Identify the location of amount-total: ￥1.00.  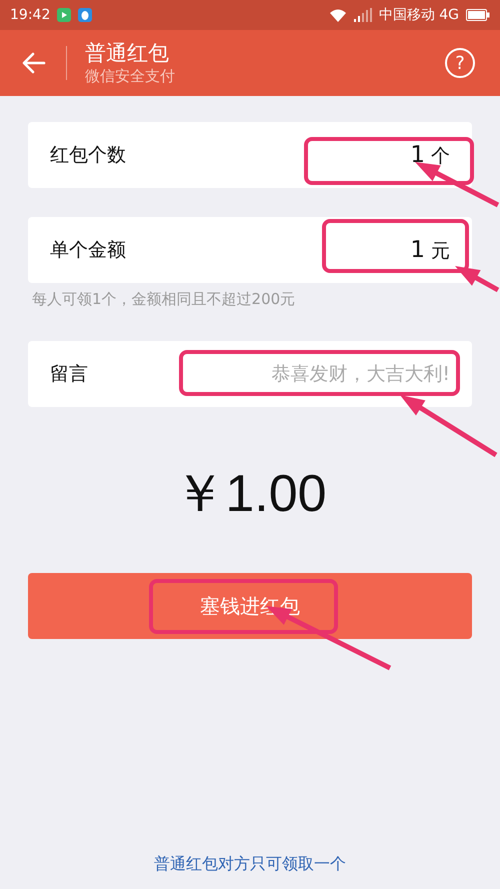
(250, 494).